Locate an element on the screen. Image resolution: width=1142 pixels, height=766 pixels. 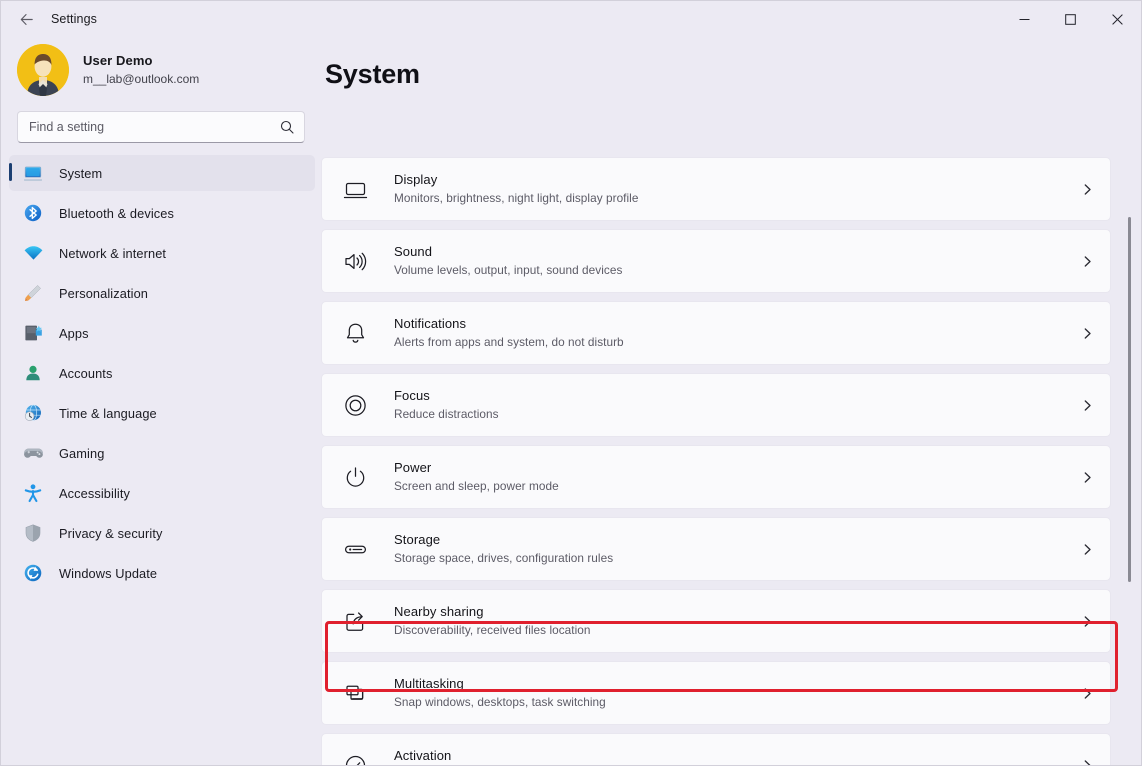
minimize-button is located at coordinates (1024, 19).